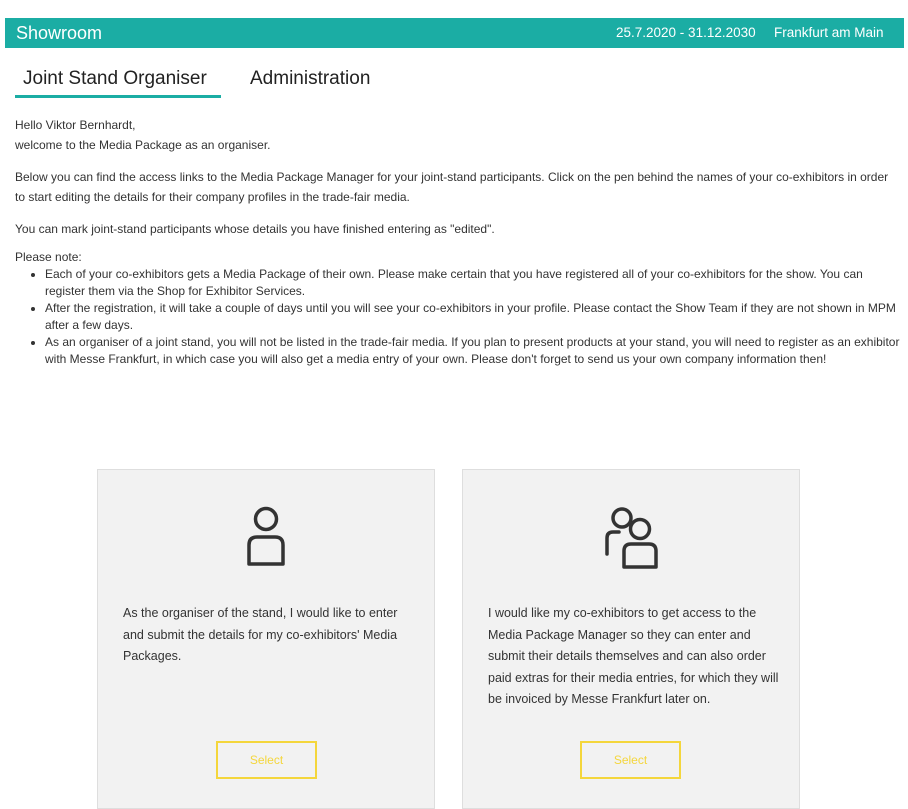 This screenshot has height=809, width=908. What do you see at coordinates (48, 257) in the screenshot?
I see `note-heading: Please note:` at bounding box center [48, 257].